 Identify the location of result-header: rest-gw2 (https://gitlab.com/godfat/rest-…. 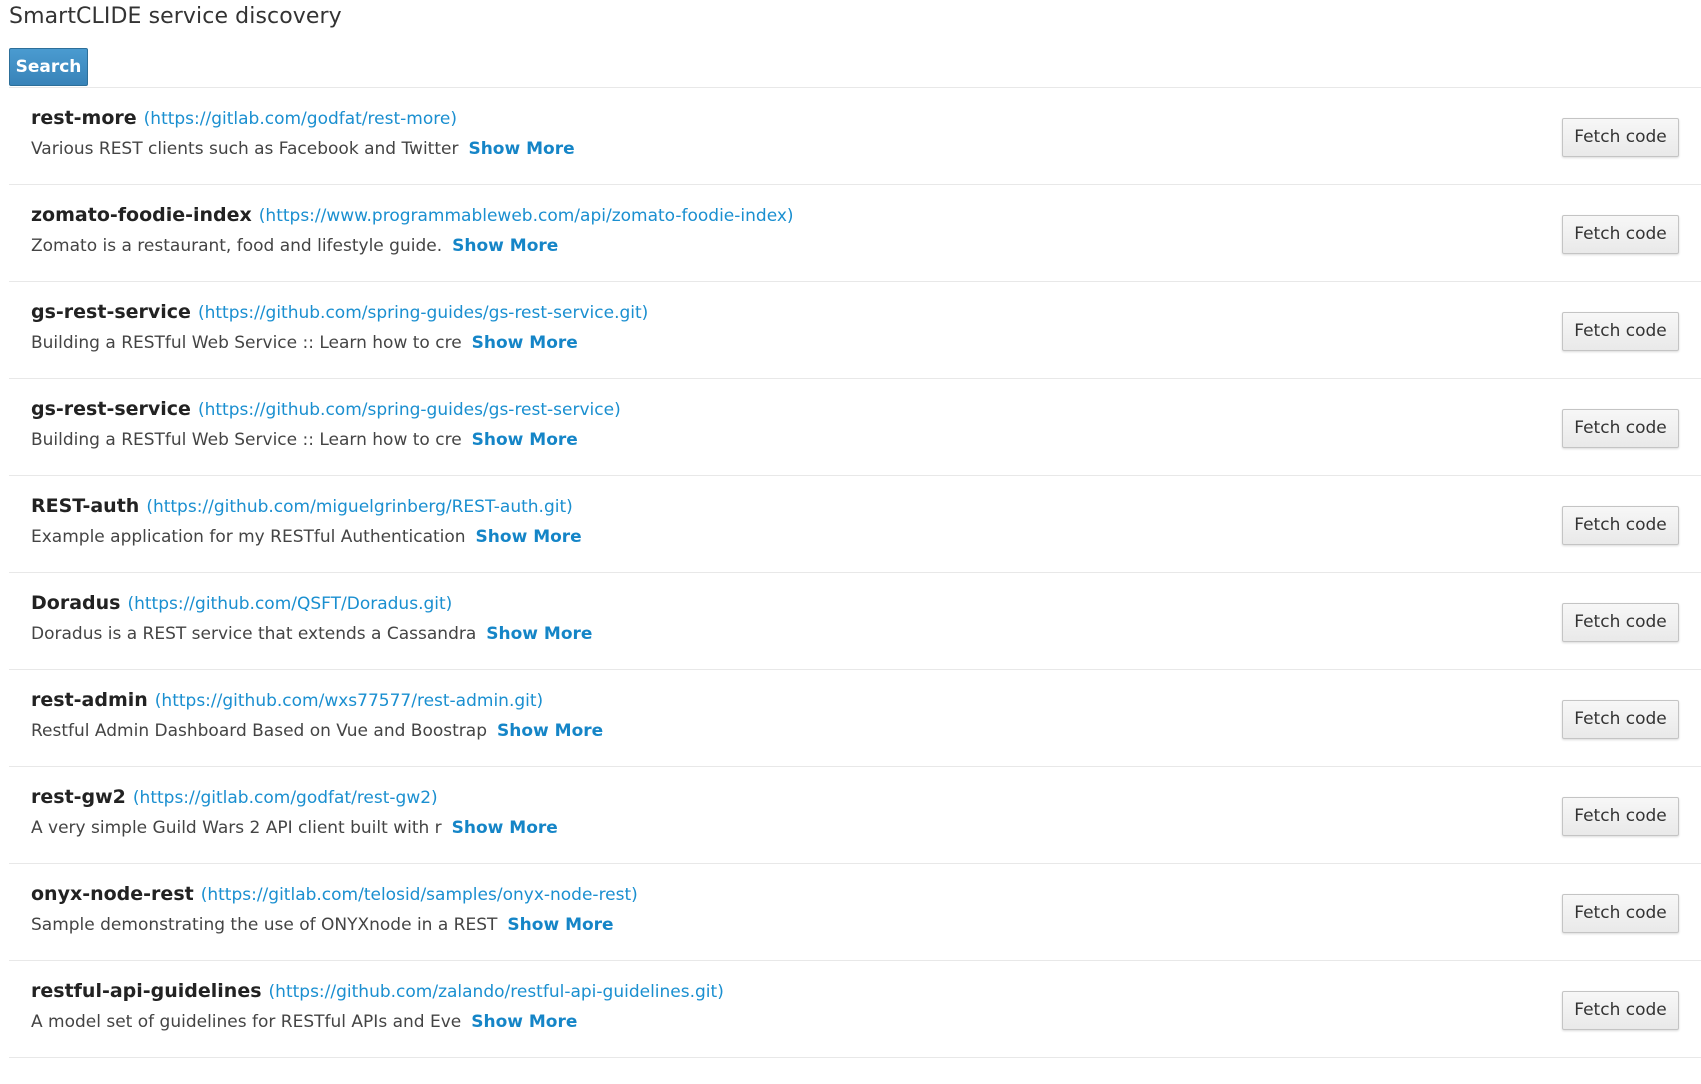
(234, 797).